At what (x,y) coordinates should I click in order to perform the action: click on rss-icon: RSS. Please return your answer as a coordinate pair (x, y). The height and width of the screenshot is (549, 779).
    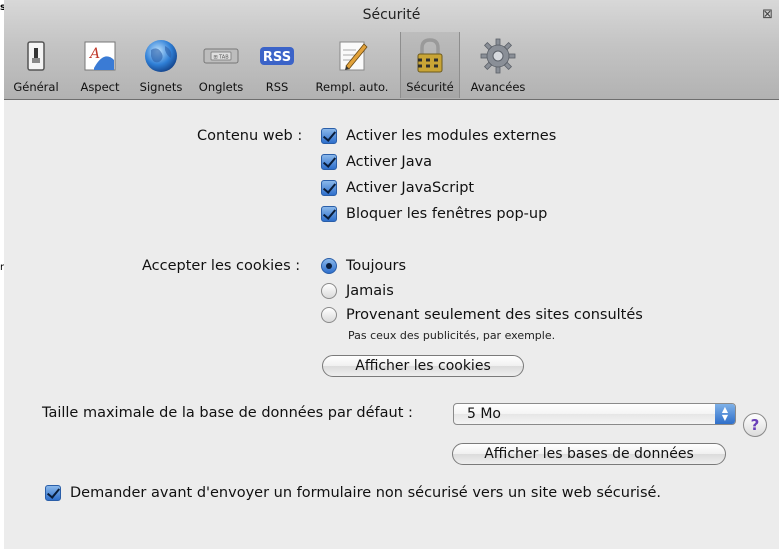
    Looking at the image, I should click on (277, 56).